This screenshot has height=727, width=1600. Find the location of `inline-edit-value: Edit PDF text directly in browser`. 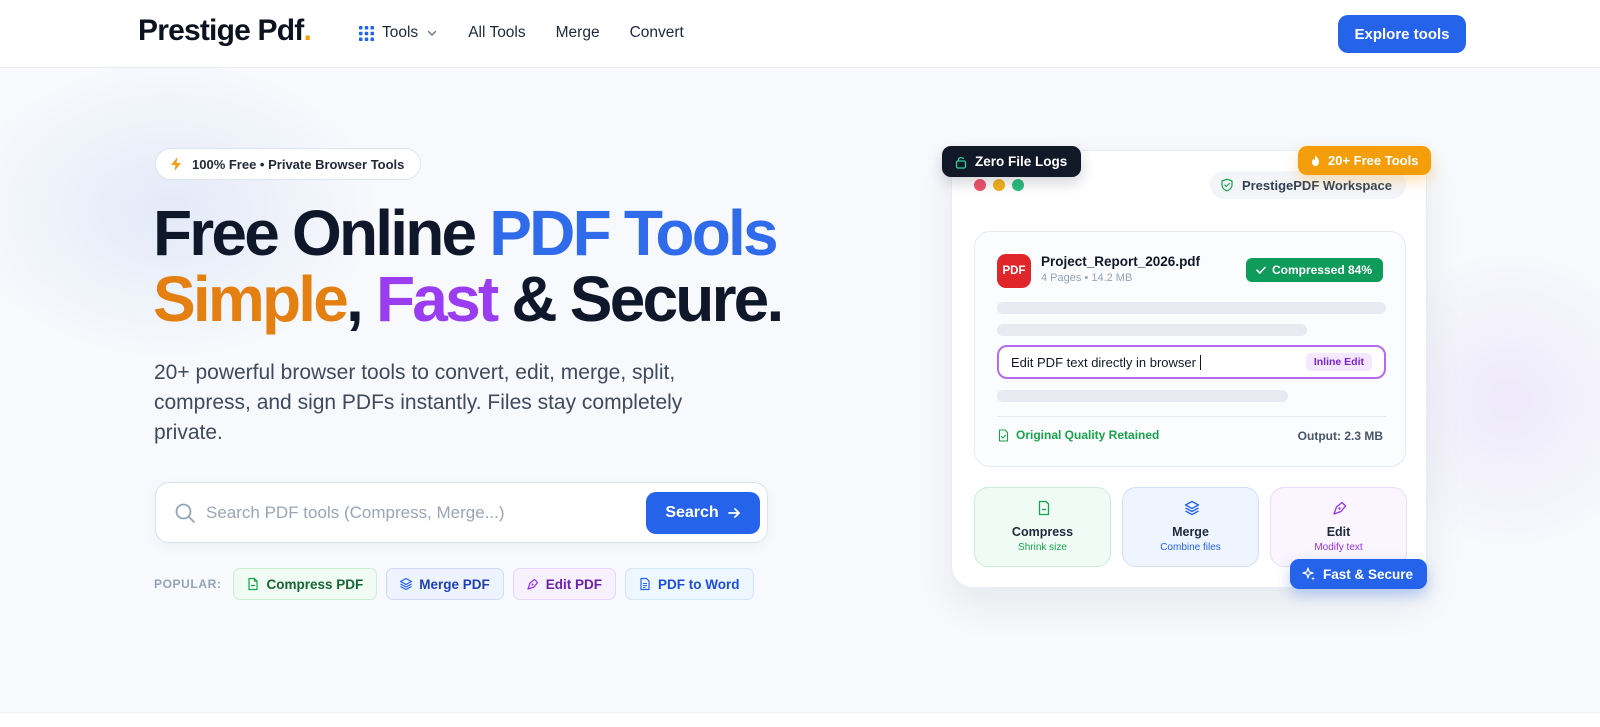

inline-edit-value: Edit PDF text directly in browser is located at coordinates (1103, 362).